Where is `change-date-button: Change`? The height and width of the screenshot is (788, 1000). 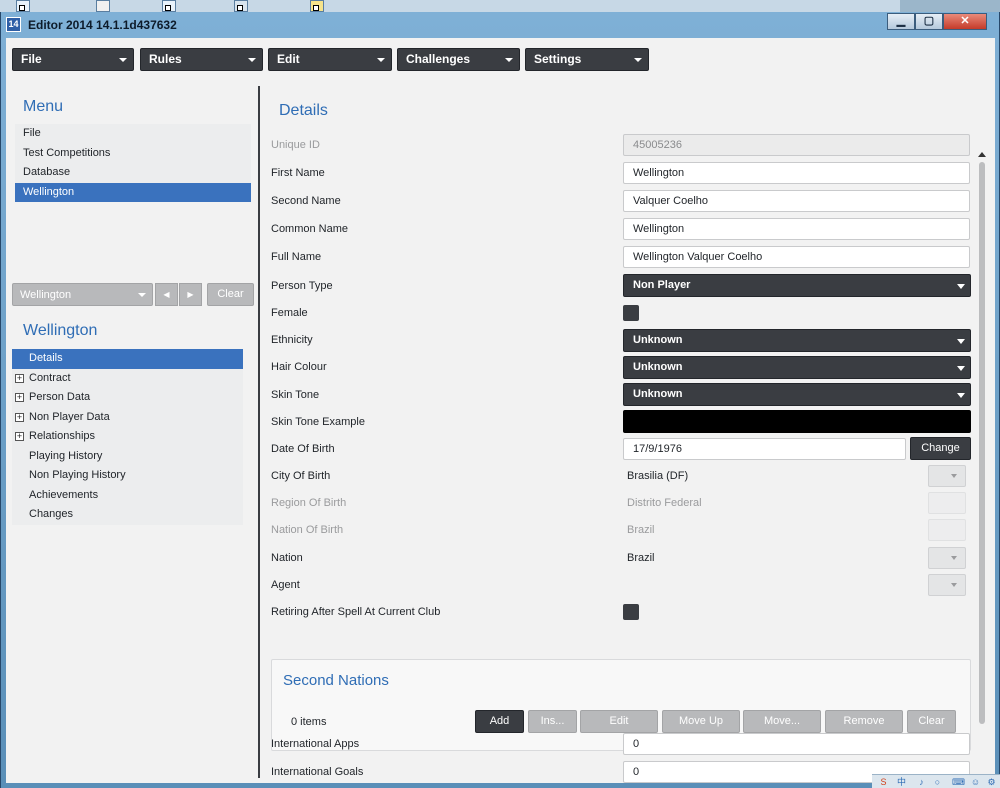 change-date-button: Change is located at coordinates (940, 448).